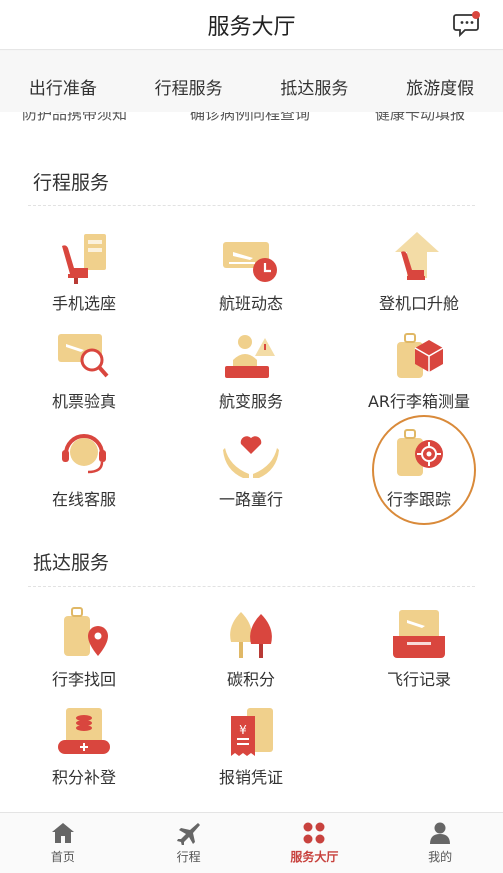 The height and width of the screenshot is (873, 503). Describe the element at coordinates (188, 857) in the screenshot. I see `nav-label: 行程` at that location.